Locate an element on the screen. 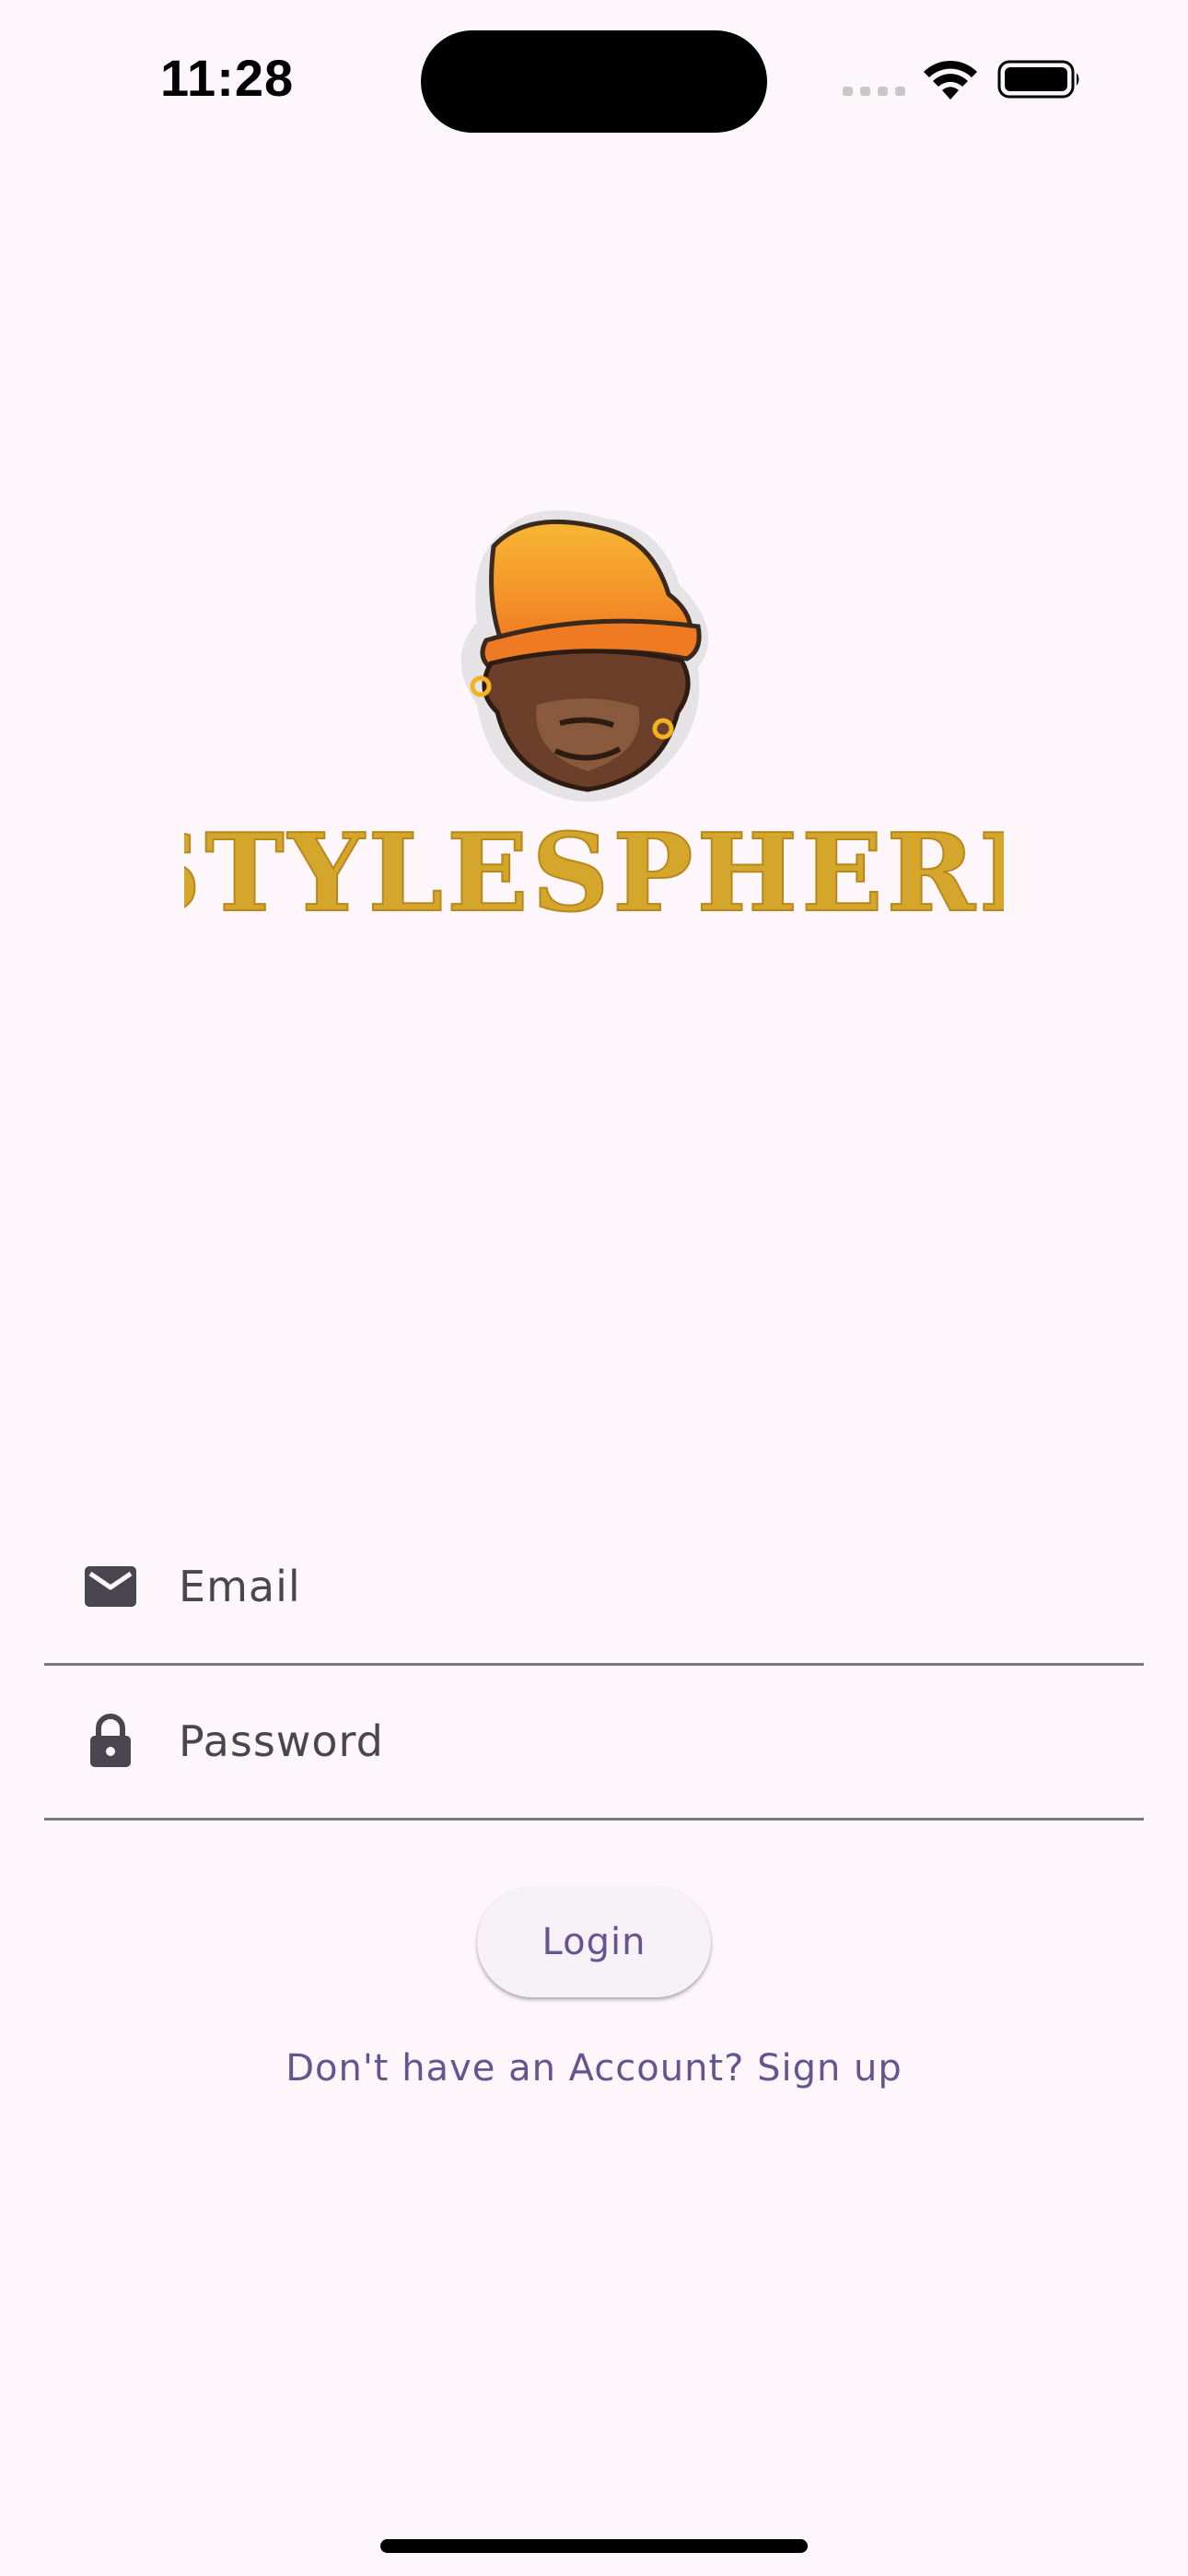 The image size is (1188, 2576). brand-wordmark: STYLESPHERE is located at coordinates (594, 873).